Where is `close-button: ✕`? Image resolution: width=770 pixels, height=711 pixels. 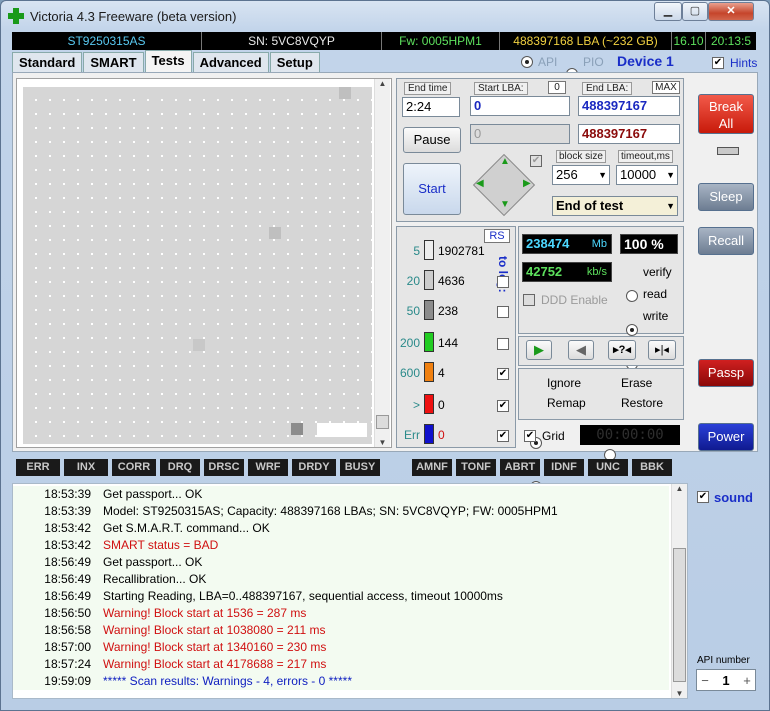 close-button: ✕ is located at coordinates (731, 11).